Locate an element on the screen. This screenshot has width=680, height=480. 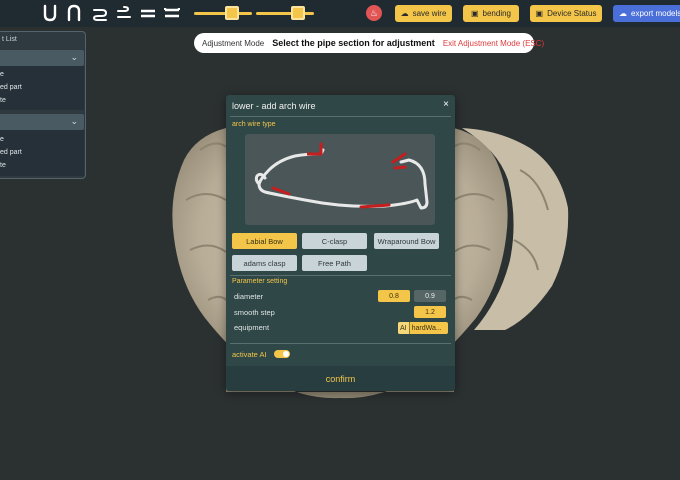
object-list-title: t List is located at coordinates (9, 39).